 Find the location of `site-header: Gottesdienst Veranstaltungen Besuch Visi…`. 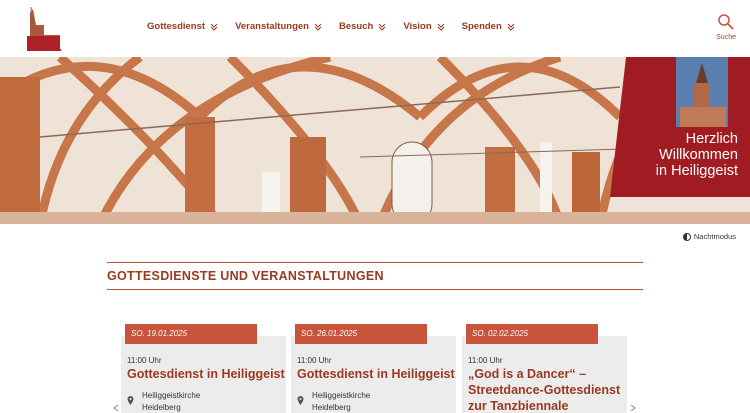

site-header: Gottesdienst Veranstaltungen Besuch Visi… is located at coordinates (375, 28).